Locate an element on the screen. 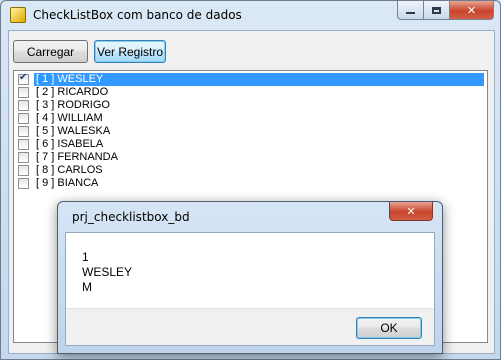  load-button: Carregar is located at coordinates (50, 51).